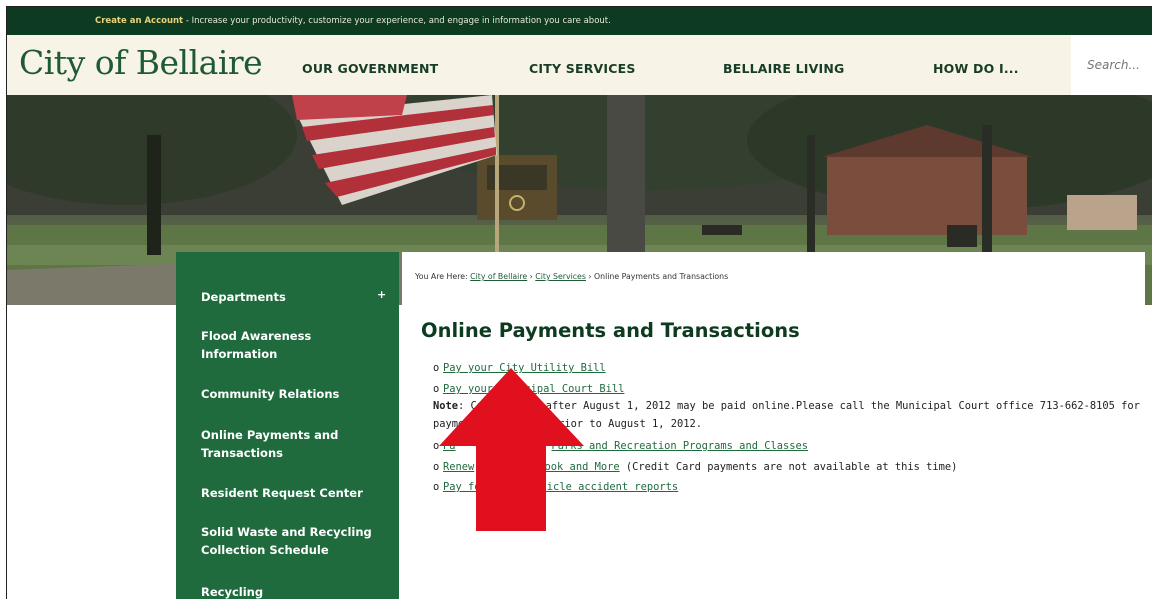 This screenshot has height=599, width=1152. What do you see at coordinates (291, 297) in the screenshot?
I see `sidebar-item-departments: Departments` at bounding box center [291, 297].